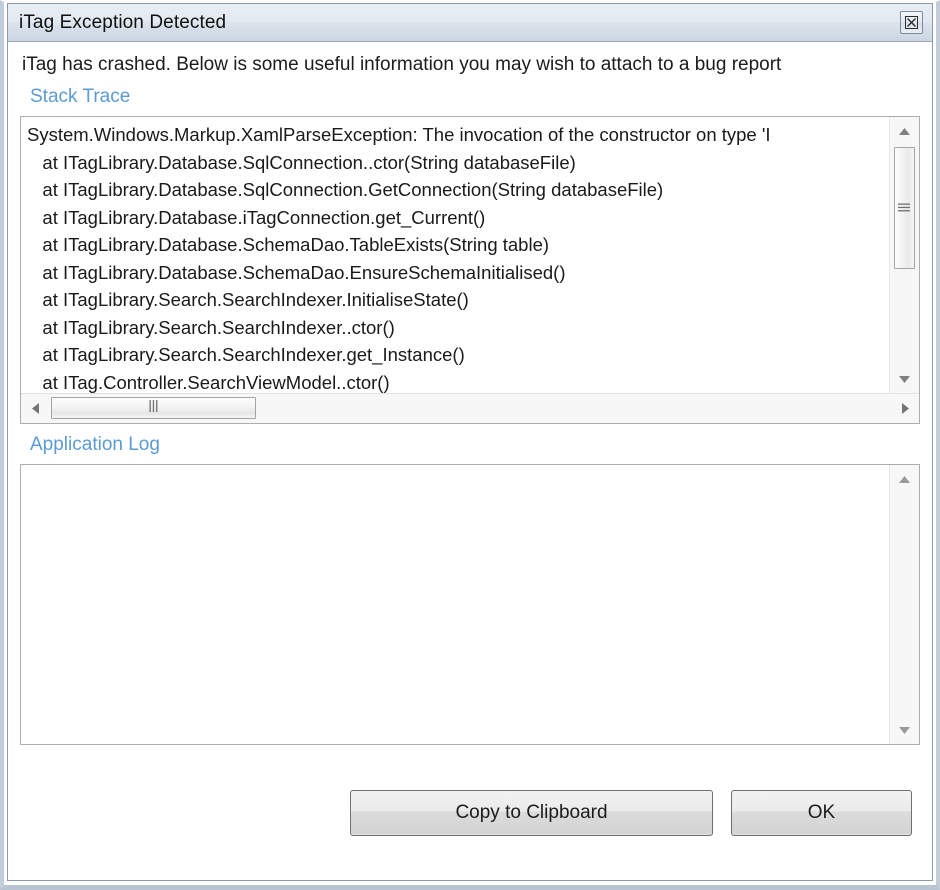  I want to click on scroll-right-arrow-icon, so click(905, 409).